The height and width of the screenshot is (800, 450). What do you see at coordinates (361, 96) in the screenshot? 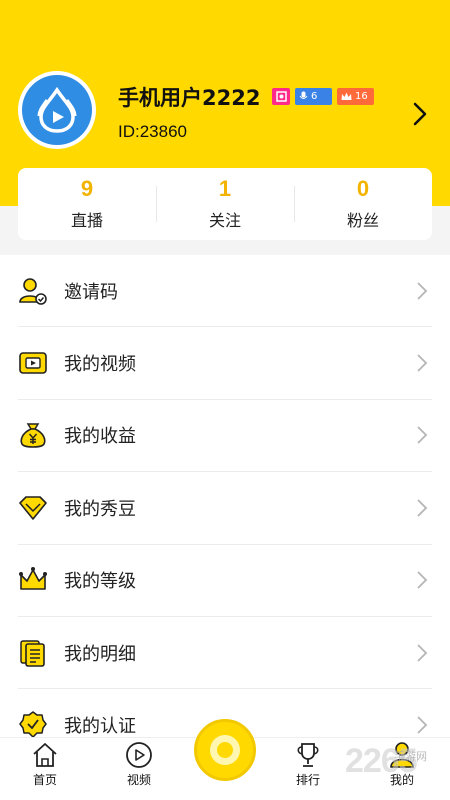
I see `user-level-value: 16` at bounding box center [361, 96].